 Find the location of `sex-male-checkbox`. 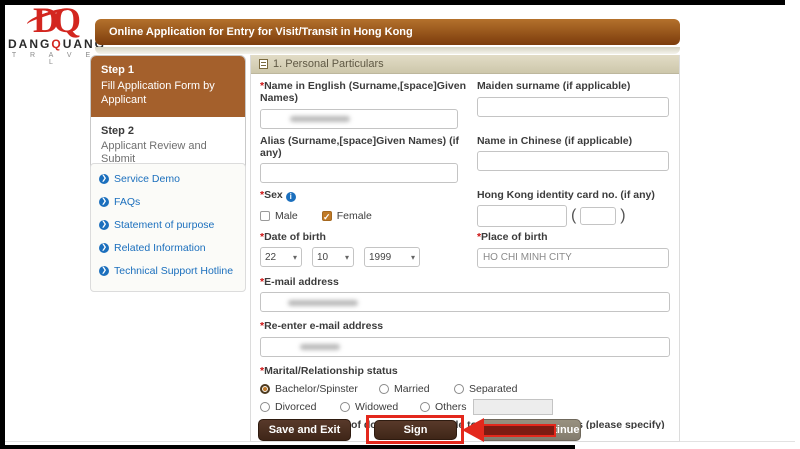

sex-male-checkbox is located at coordinates (265, 216).